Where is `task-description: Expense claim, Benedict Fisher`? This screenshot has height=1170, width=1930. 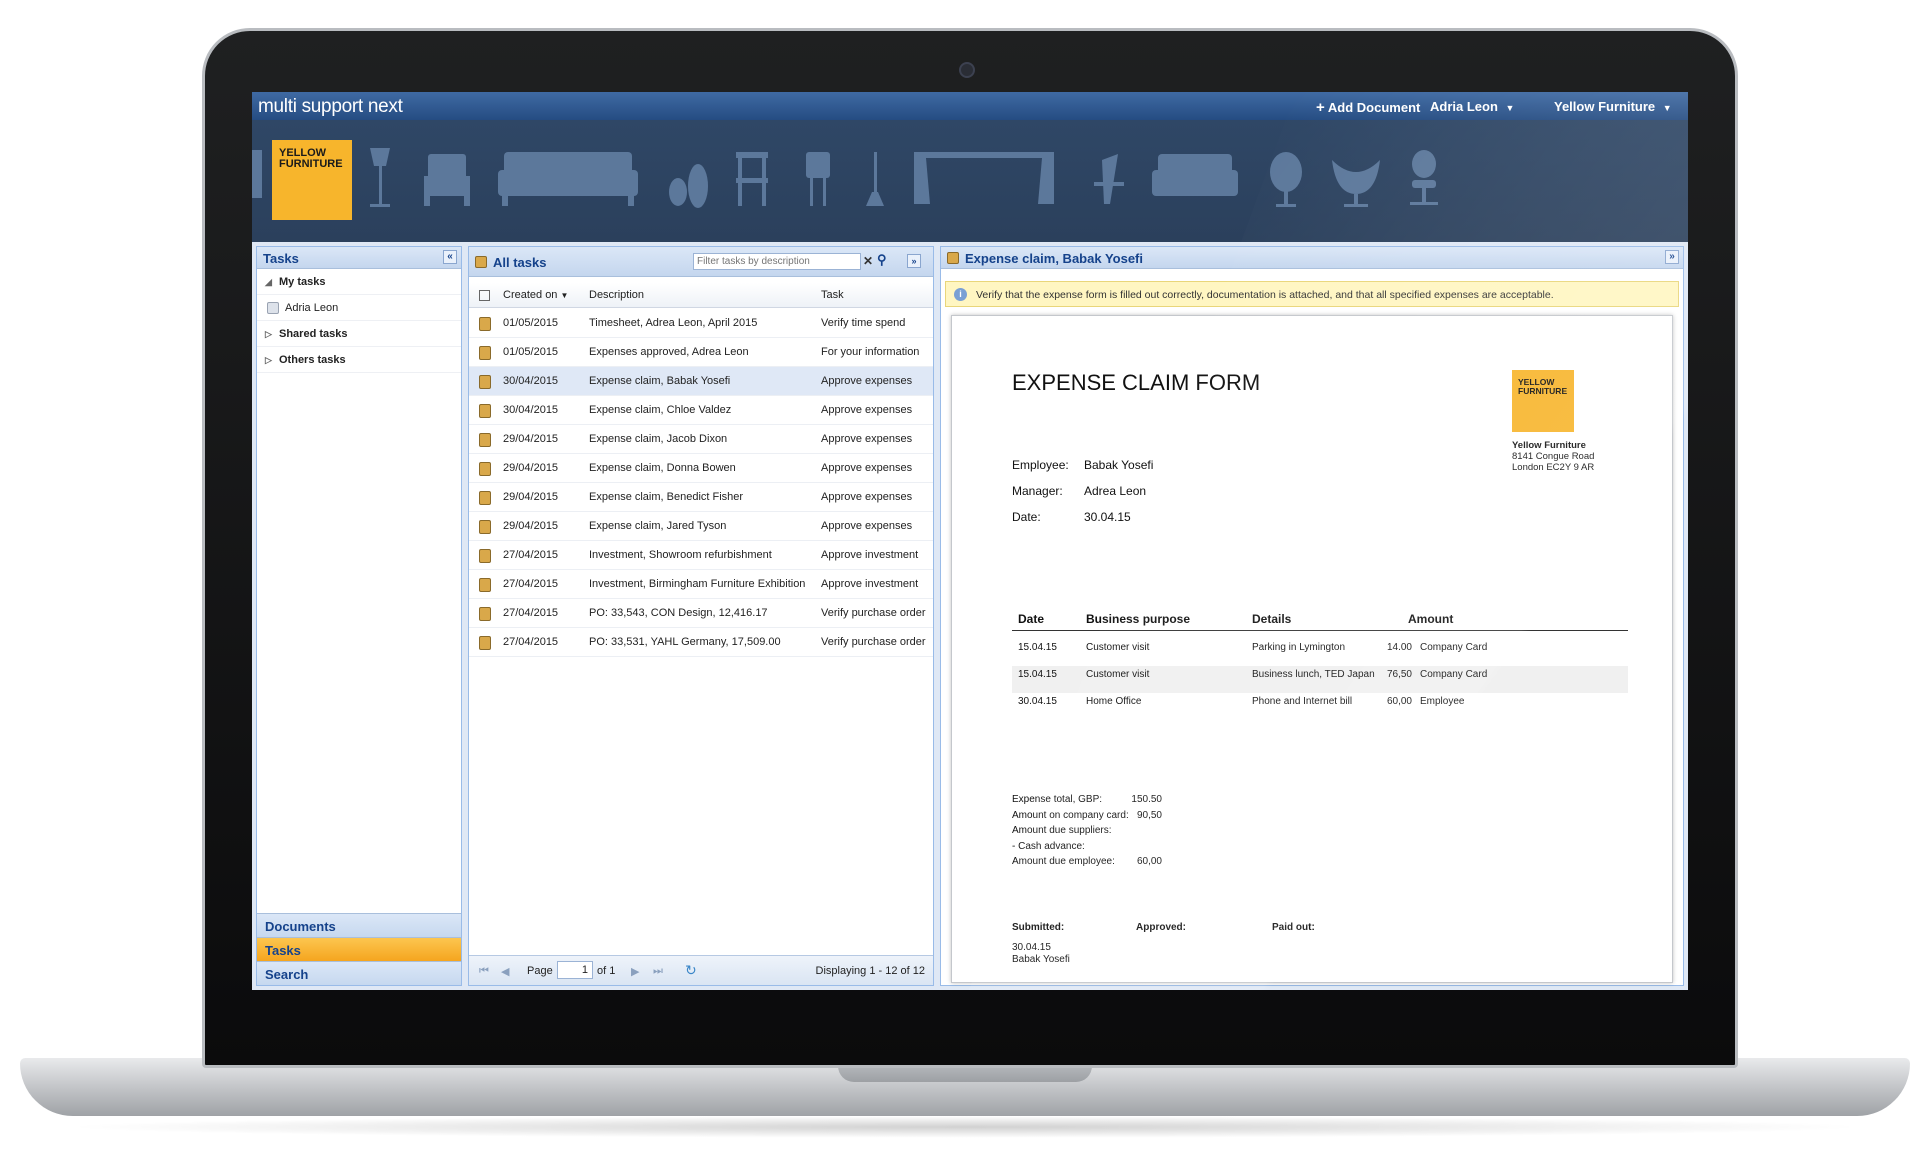
task-description: Expense claim, Benedict Fisher is located at coordinates (666, 497).